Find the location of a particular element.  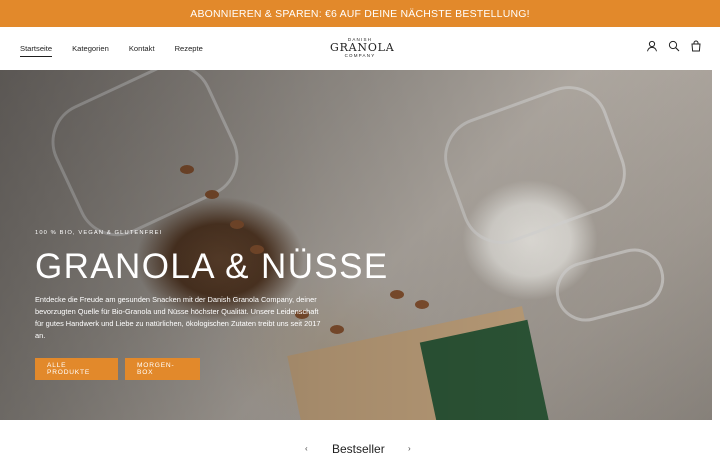

hero-headline: GRANOLA & NÜSSE is located at coordinates (212, 266).